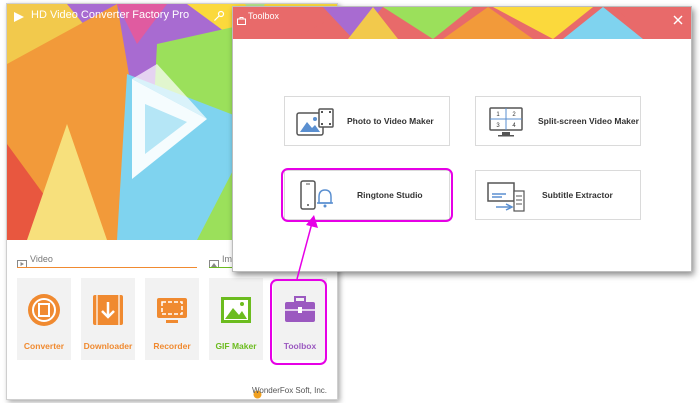  I want to click on downloader-label: Downloader, so click(108, 346).